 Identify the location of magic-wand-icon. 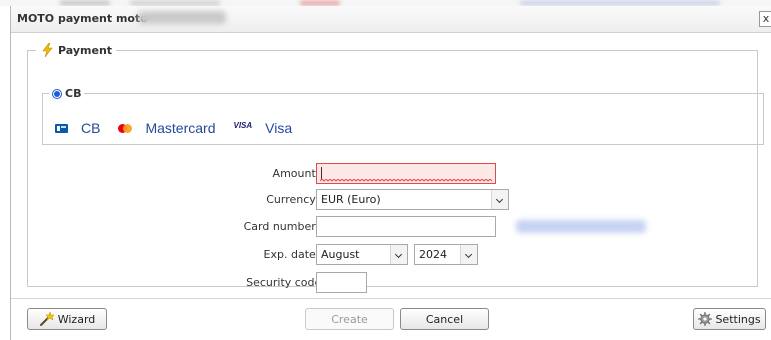
(47, 319).